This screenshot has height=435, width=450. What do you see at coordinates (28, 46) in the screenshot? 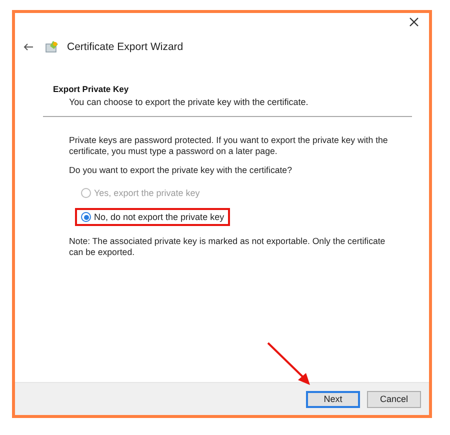
I see `back-arrow-icon` at bounding box center [28, 46].